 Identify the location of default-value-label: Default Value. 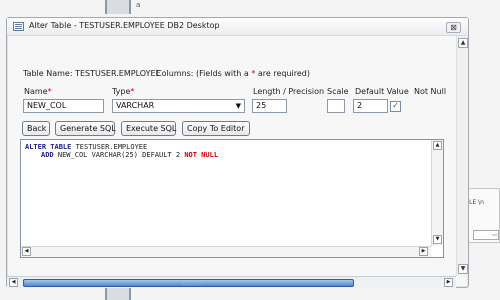
(382, 91).